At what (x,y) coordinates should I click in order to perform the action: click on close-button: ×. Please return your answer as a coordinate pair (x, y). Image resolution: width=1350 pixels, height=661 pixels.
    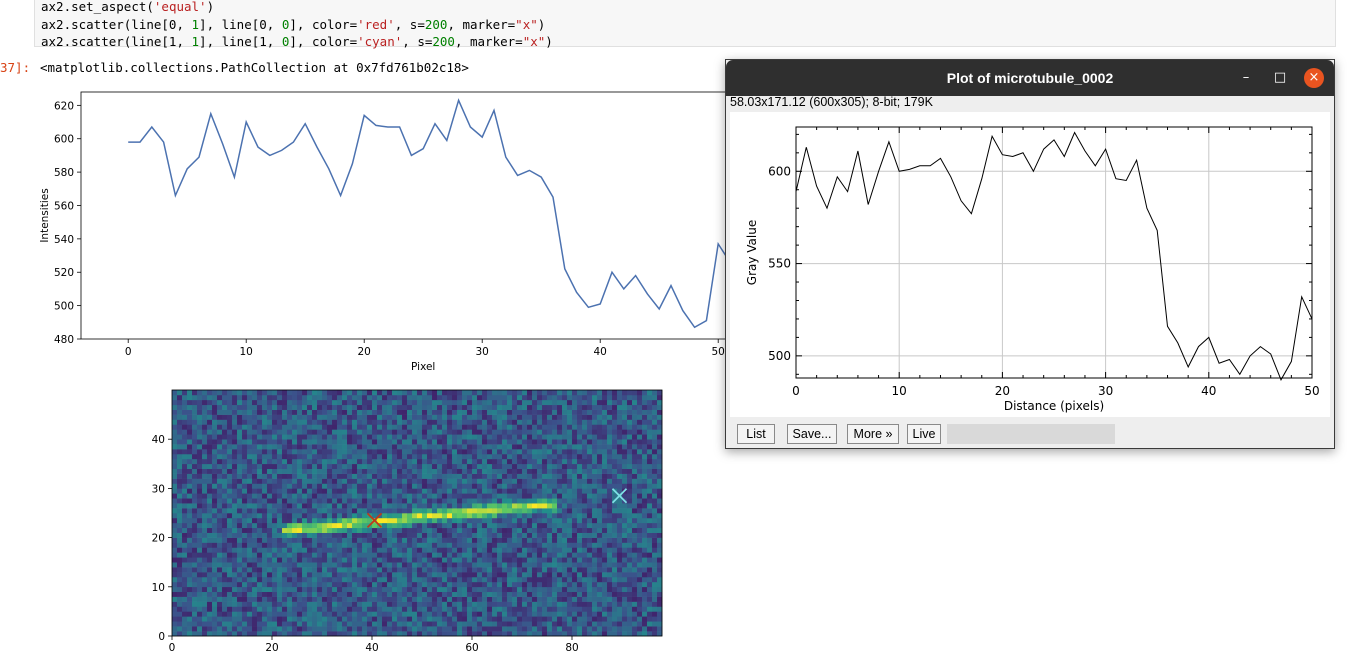
    Looking at the image, I should click on (1314, 78).